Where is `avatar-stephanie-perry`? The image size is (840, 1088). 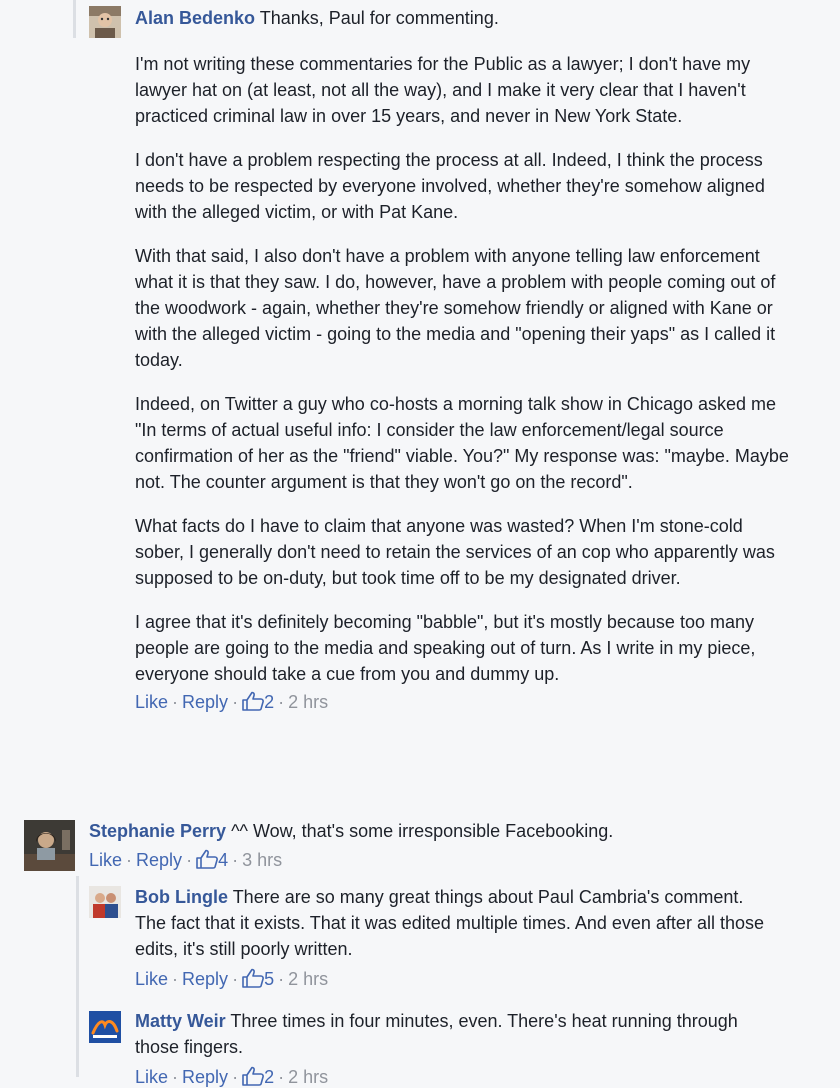
avatar-stephanie-perry is located at coordinates (49, 845).